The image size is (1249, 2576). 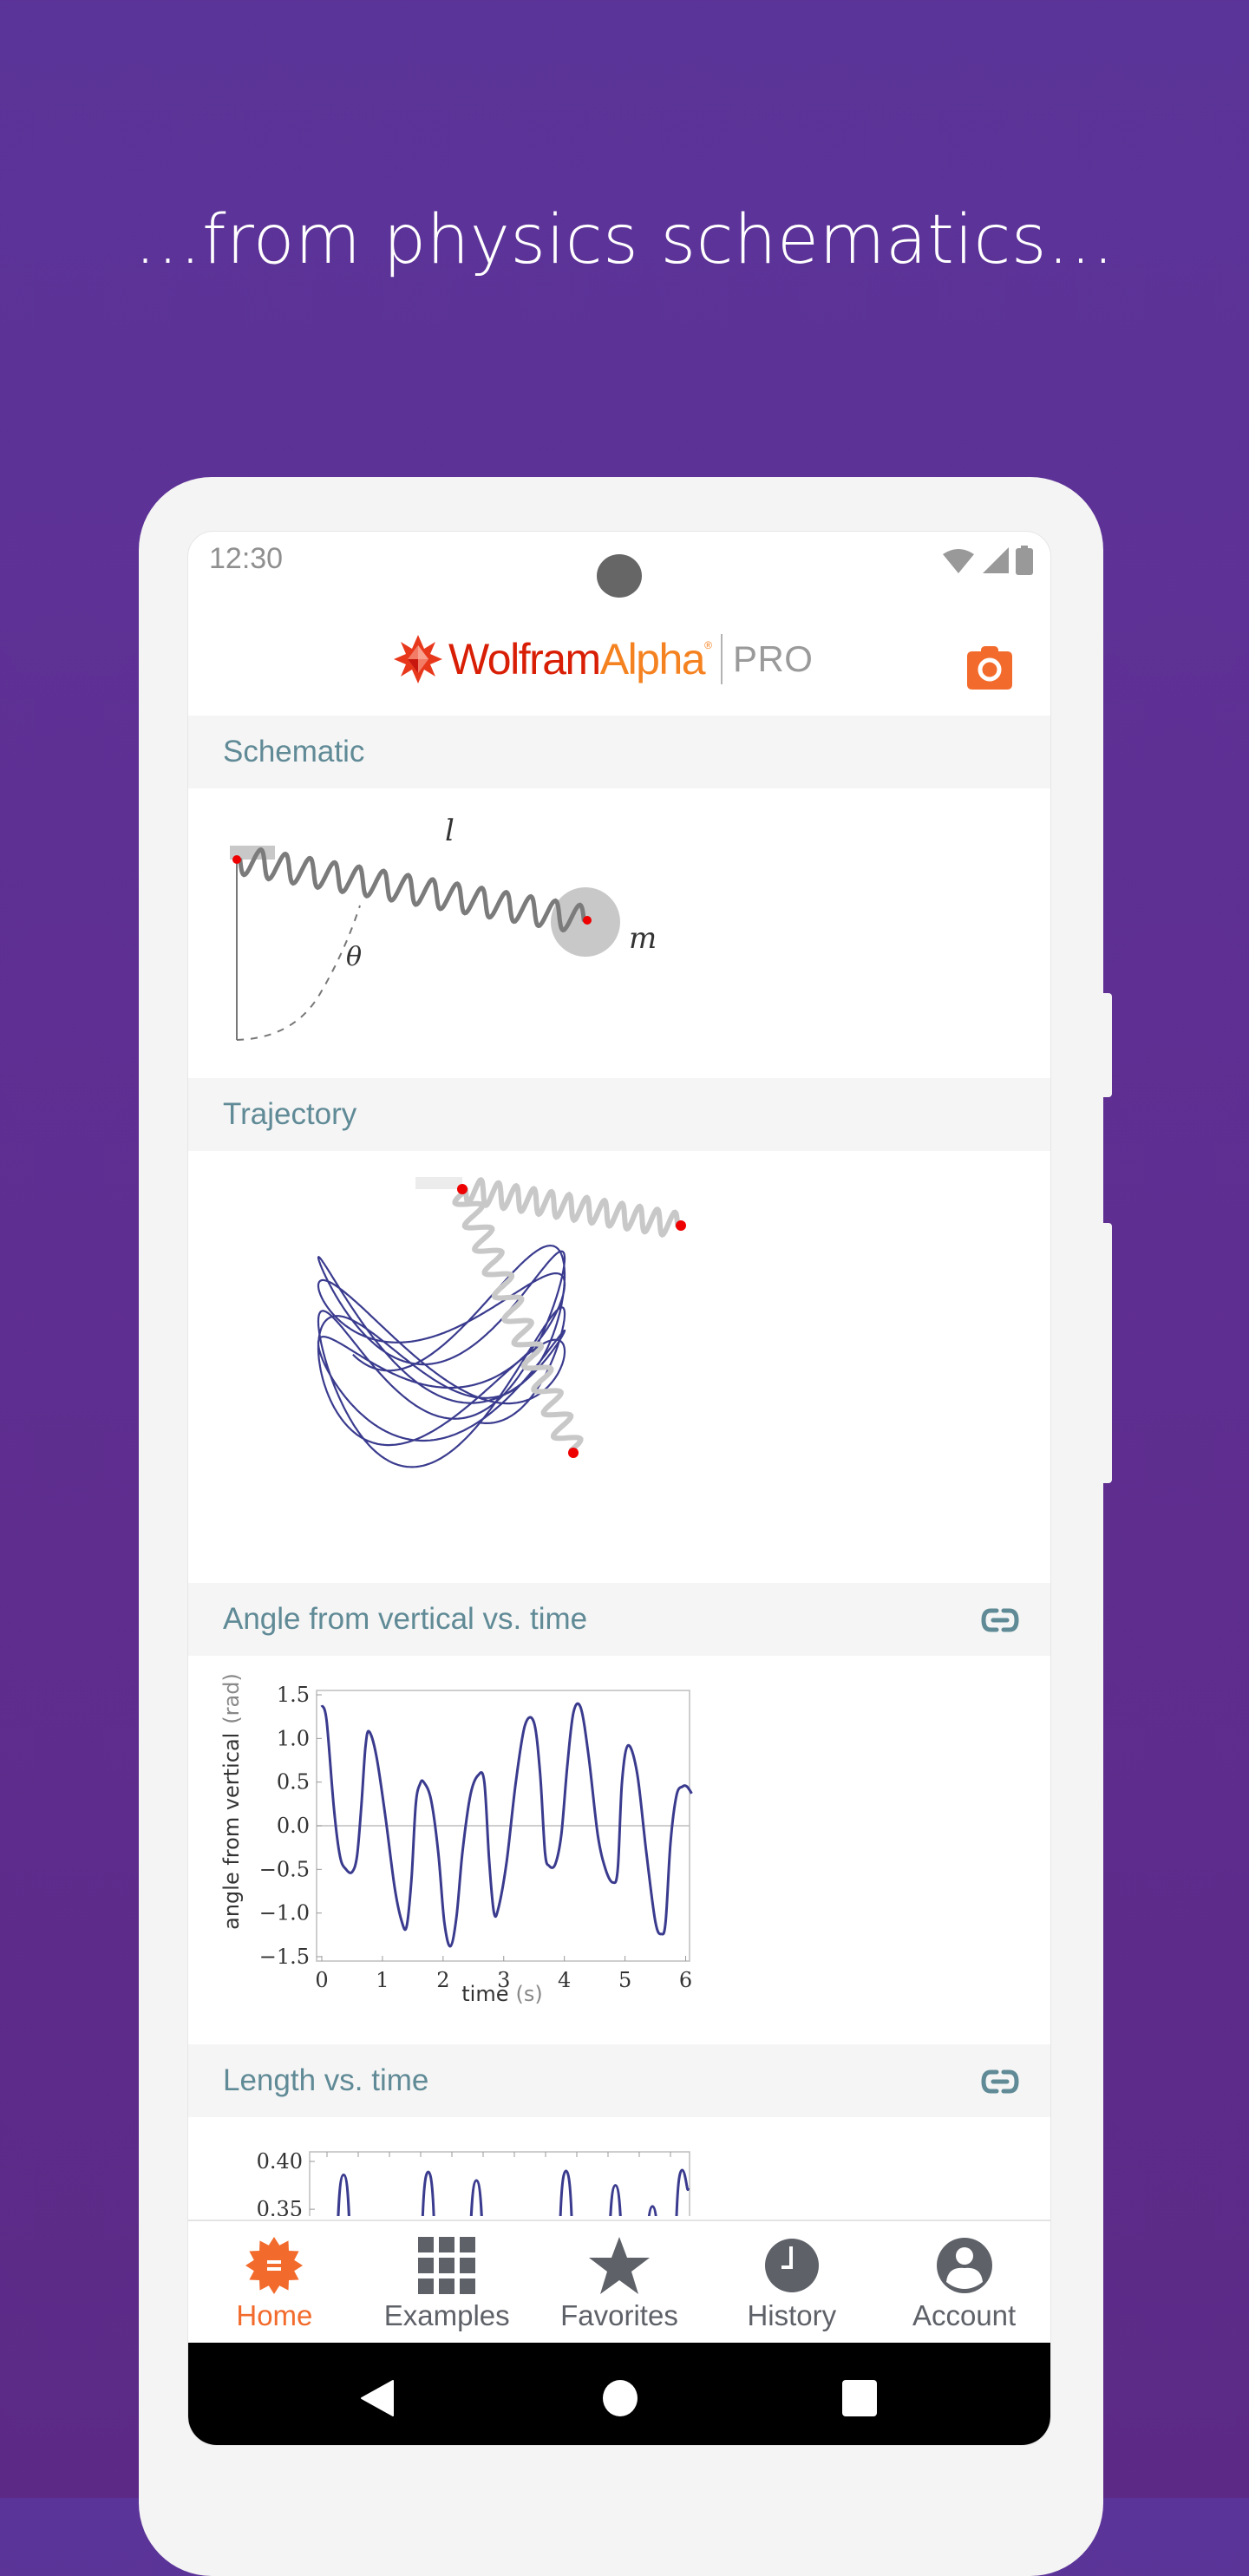 I want to click on mass-point-lower, so click(x=573, y=1453).